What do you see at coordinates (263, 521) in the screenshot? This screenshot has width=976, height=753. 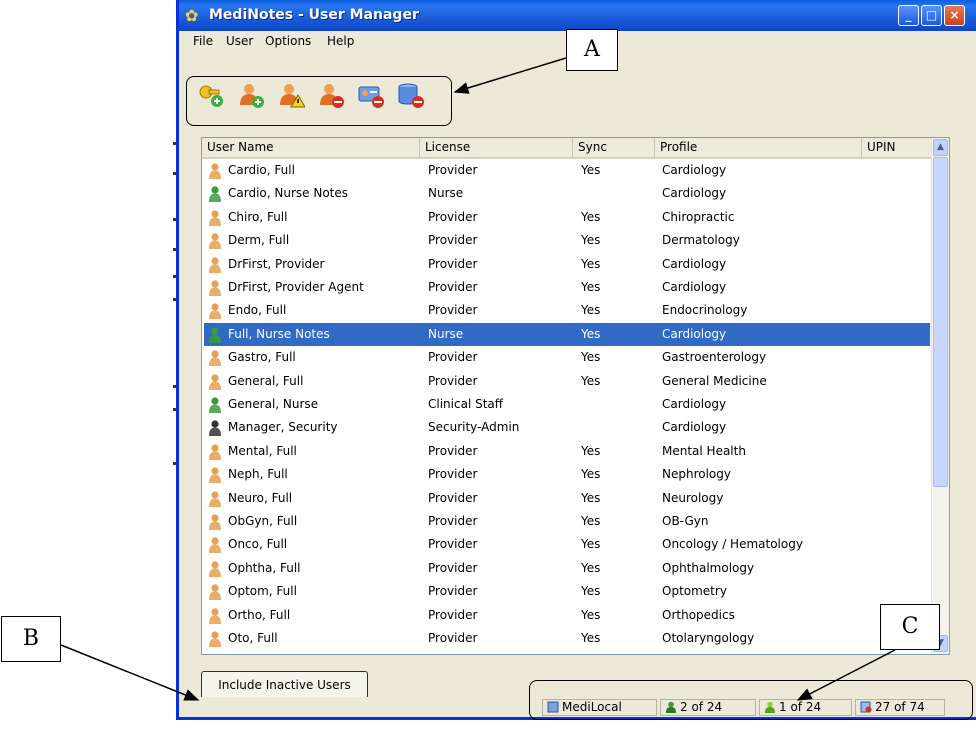 I see `cell-user-name: ObGyn, Full` at bounding box center [263, 521].